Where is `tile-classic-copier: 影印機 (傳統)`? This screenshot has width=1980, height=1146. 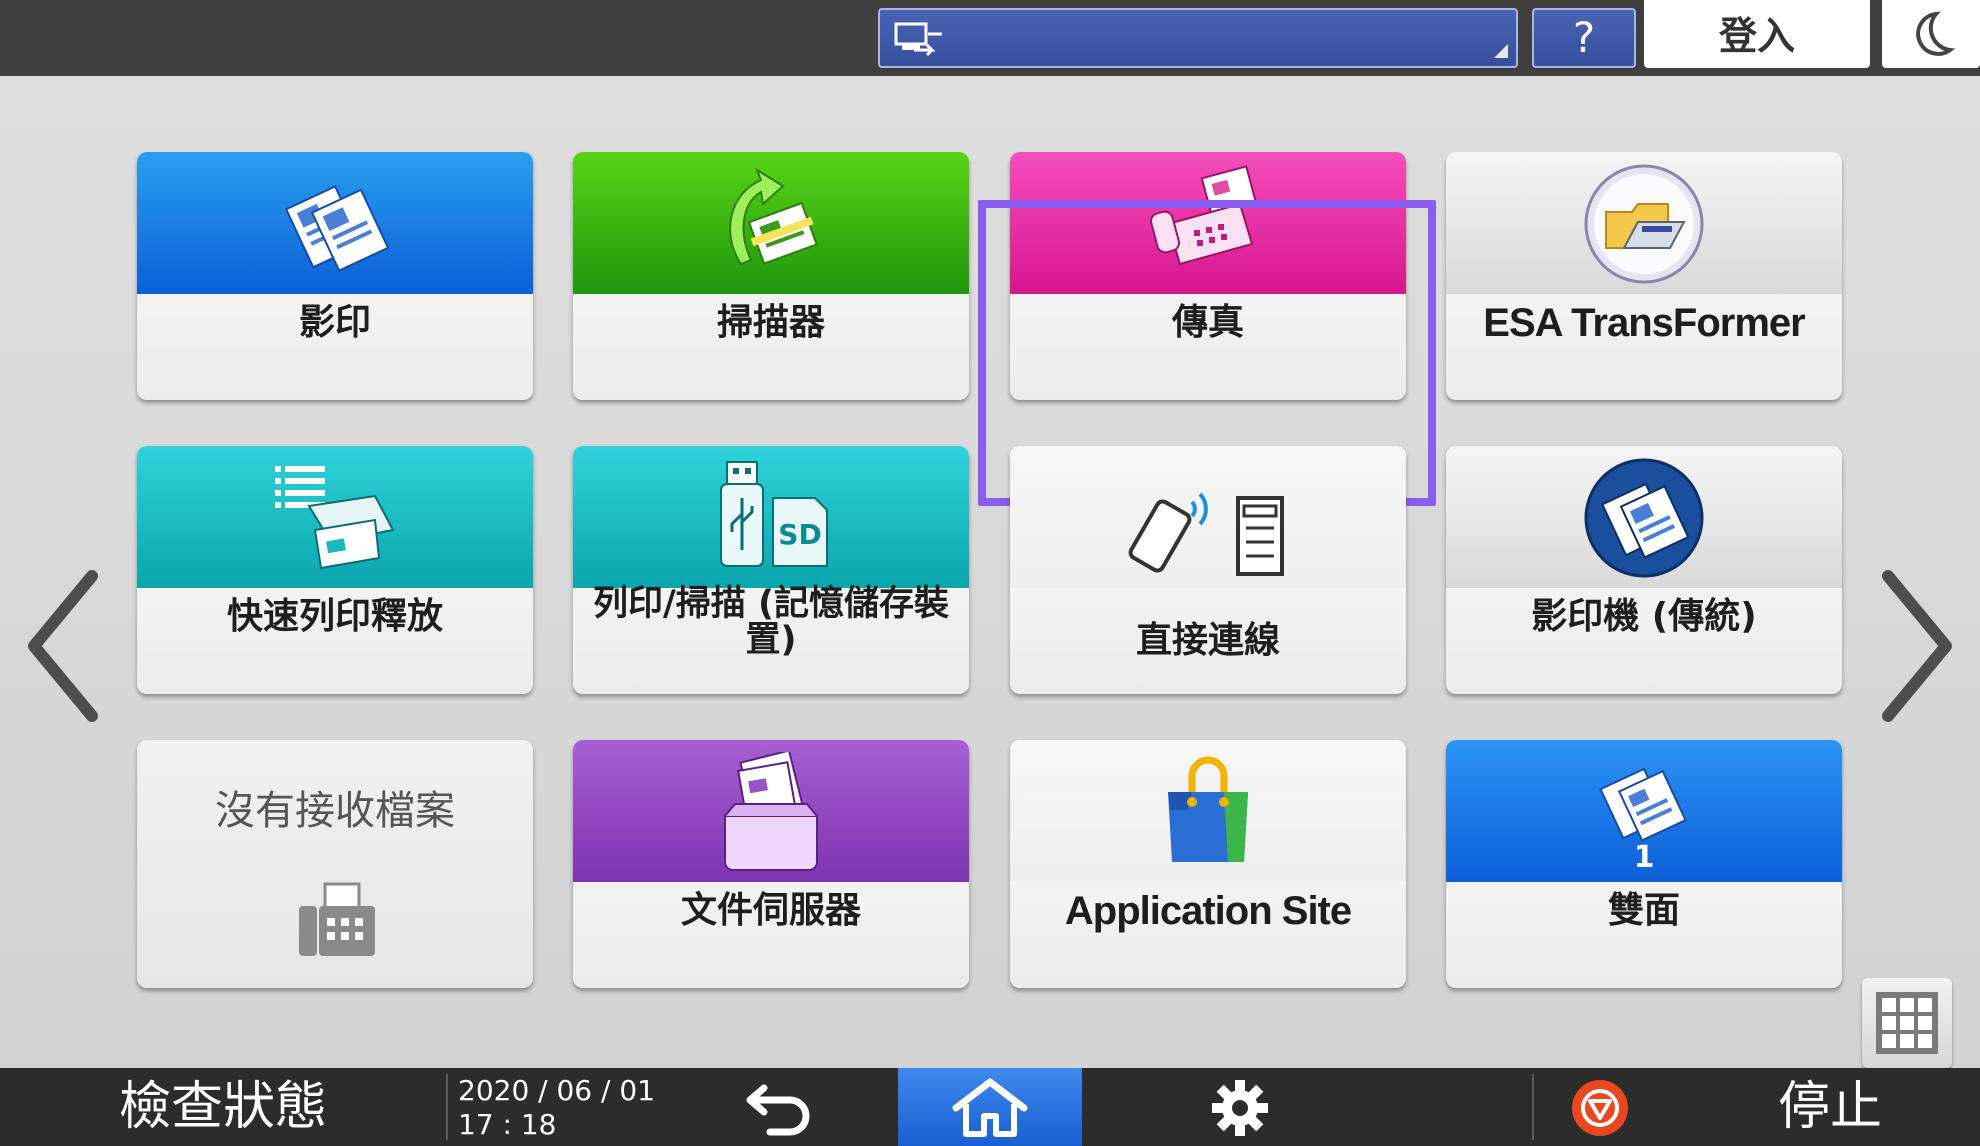 tile-classic-copier: 影印機 (傳統) is located at coordinates (1644, 570).